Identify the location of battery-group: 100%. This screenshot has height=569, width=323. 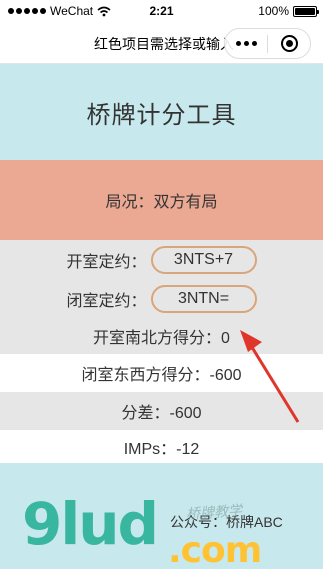
(288, 11).